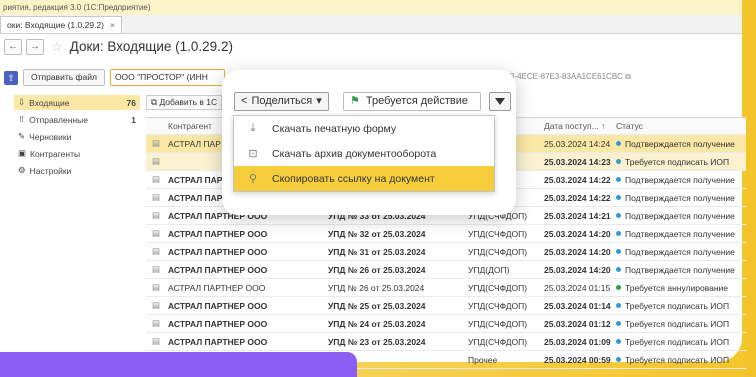  Describe the element at coordinates (112, 25) in the screenshot. I see `close-icon: ×` at that location.